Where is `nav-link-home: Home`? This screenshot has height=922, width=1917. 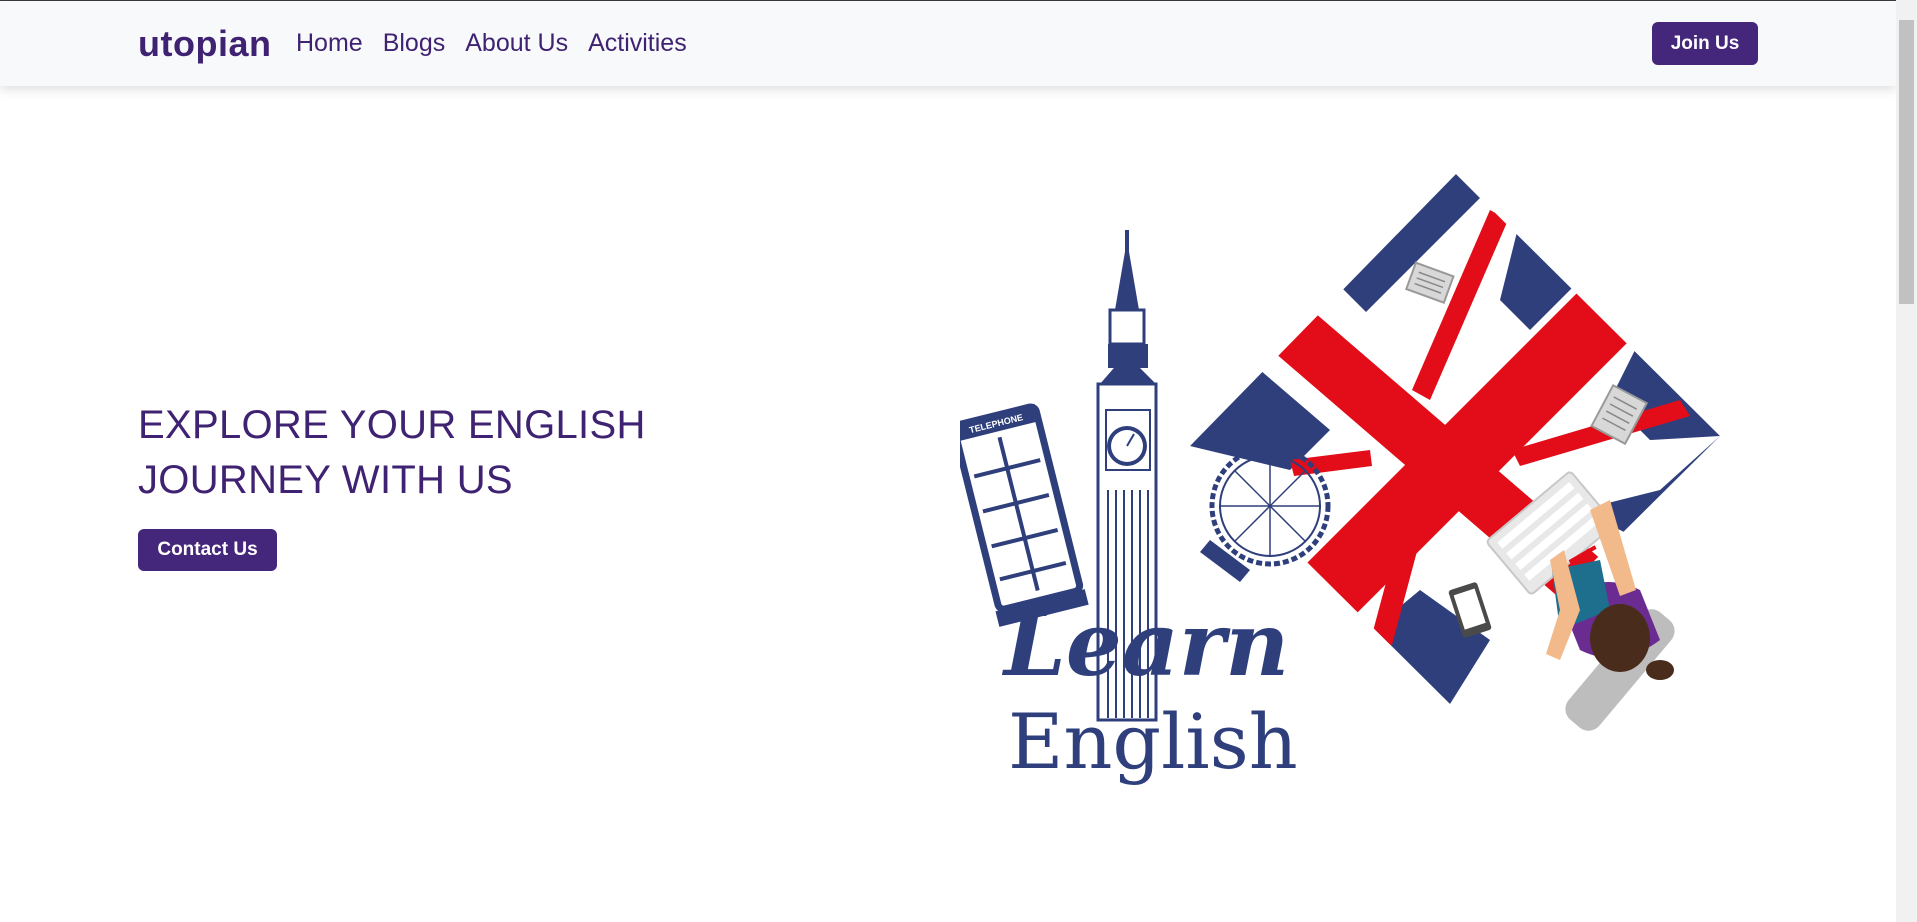 nav-link-home: Home is located at coordinates (329, 43).